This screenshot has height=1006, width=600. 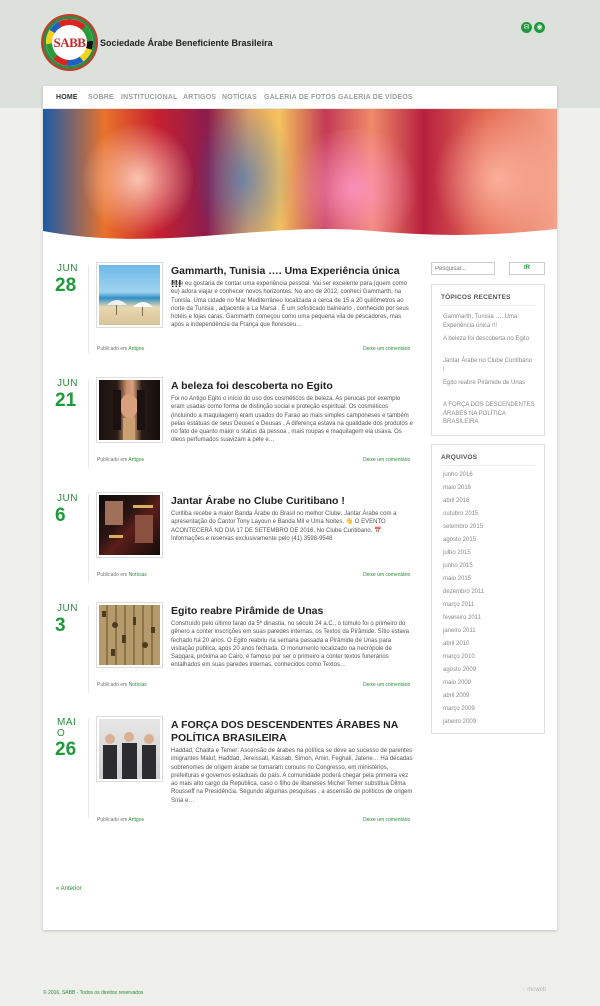 I want to click on post-day: 21, so click(x=66, y=400).